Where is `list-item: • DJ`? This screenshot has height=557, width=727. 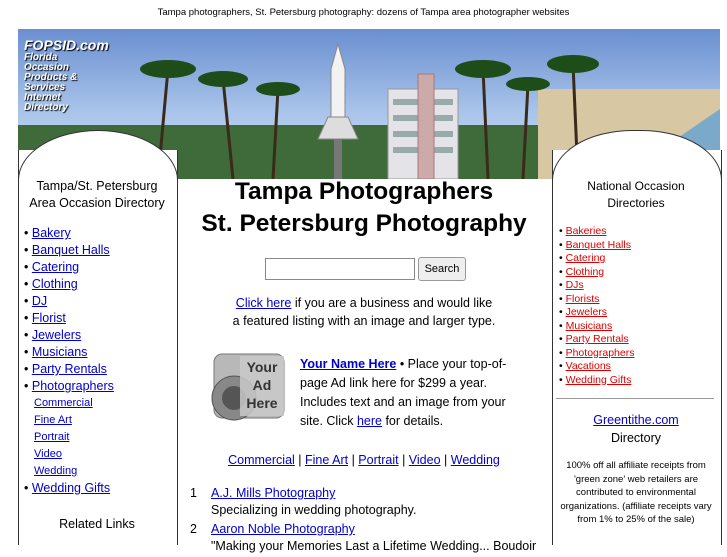
list-item: • DJ is located at coordinates (36, 301).